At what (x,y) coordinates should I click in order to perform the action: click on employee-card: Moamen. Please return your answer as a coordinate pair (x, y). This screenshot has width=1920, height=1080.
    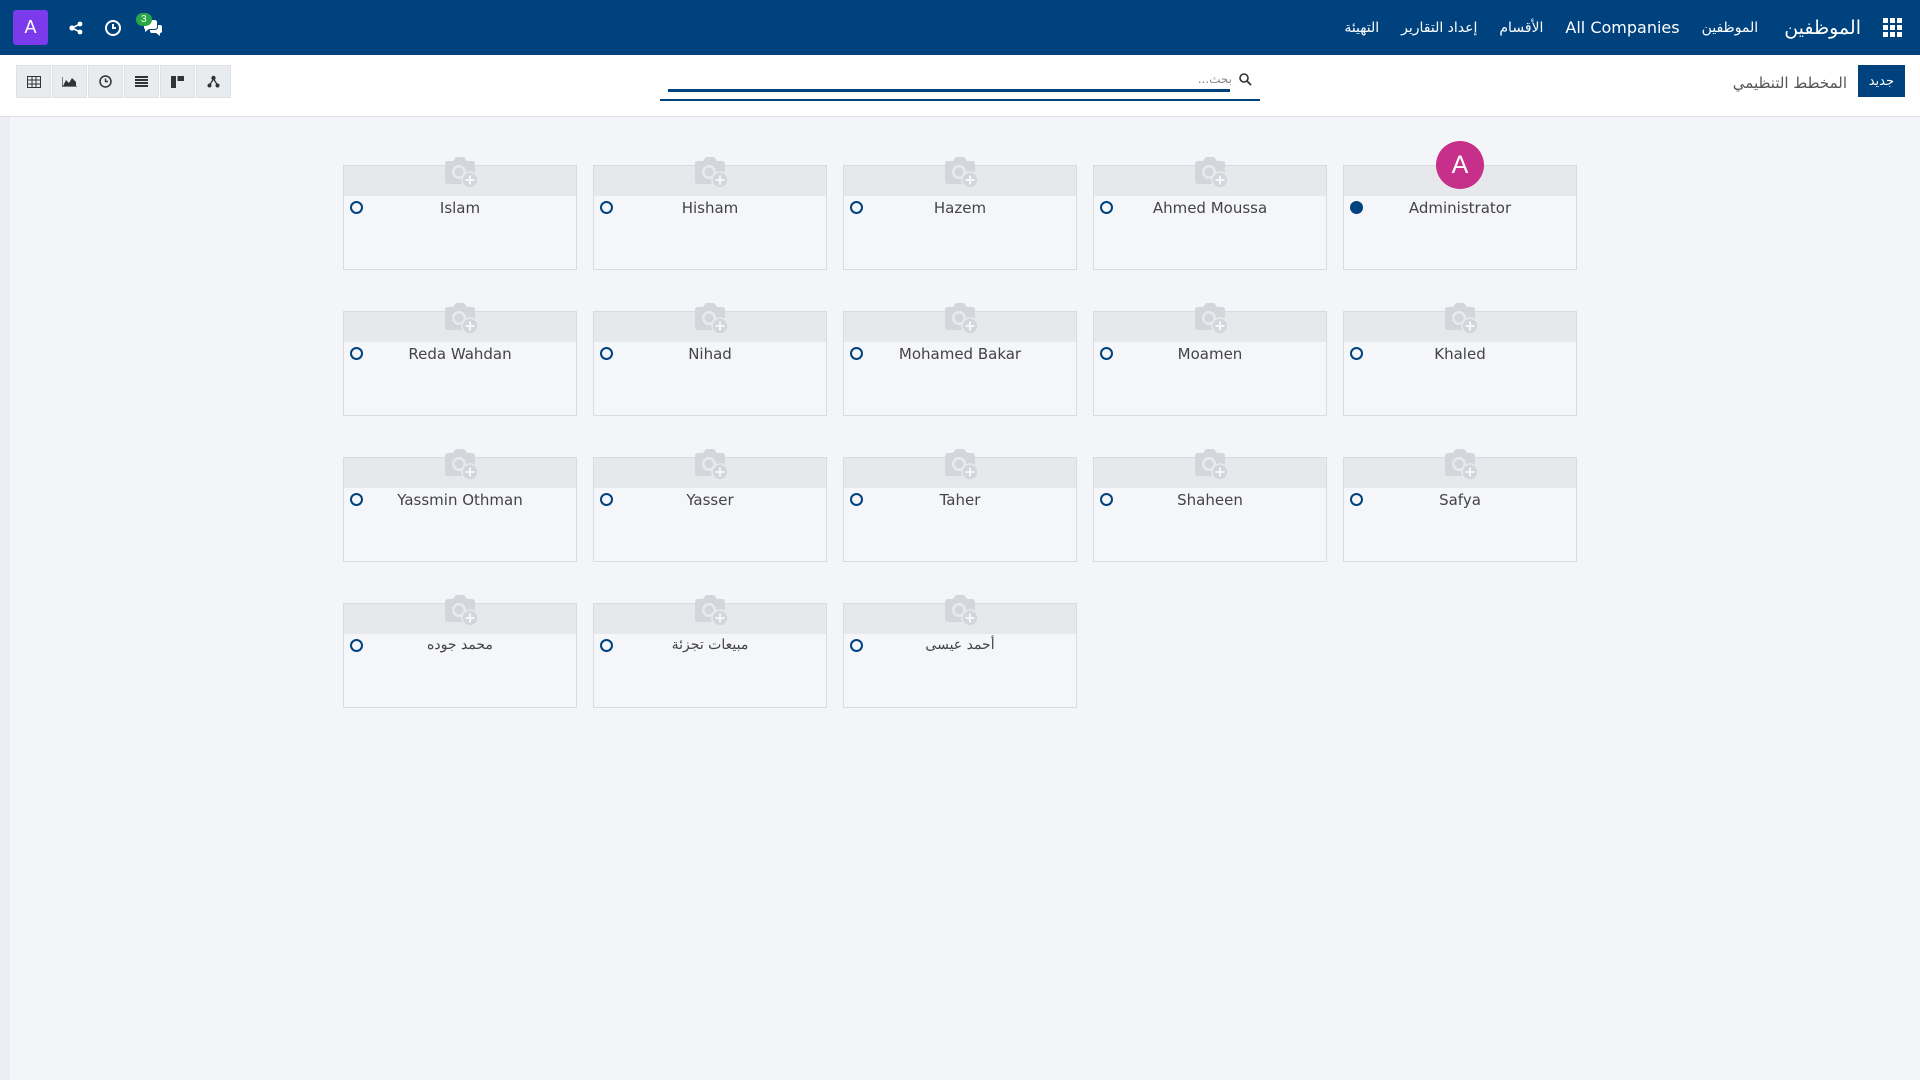
    Looking at the image, I should click on (1210, 359).